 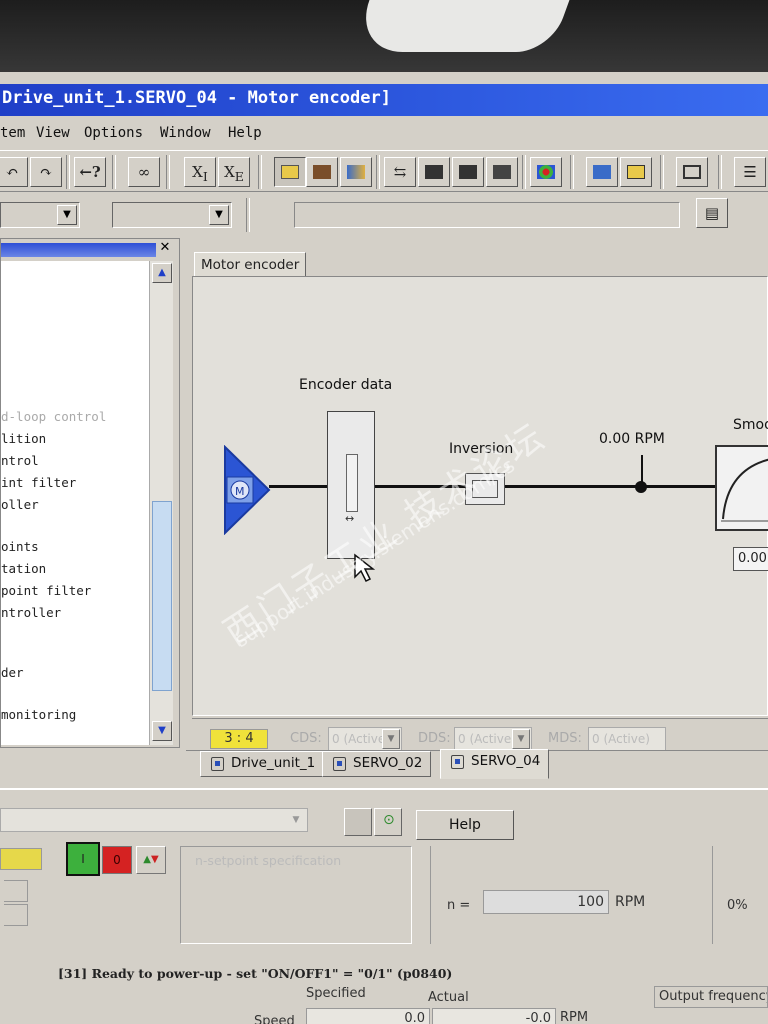 I want to click on tree-item: der, so click(x=12, y=672).